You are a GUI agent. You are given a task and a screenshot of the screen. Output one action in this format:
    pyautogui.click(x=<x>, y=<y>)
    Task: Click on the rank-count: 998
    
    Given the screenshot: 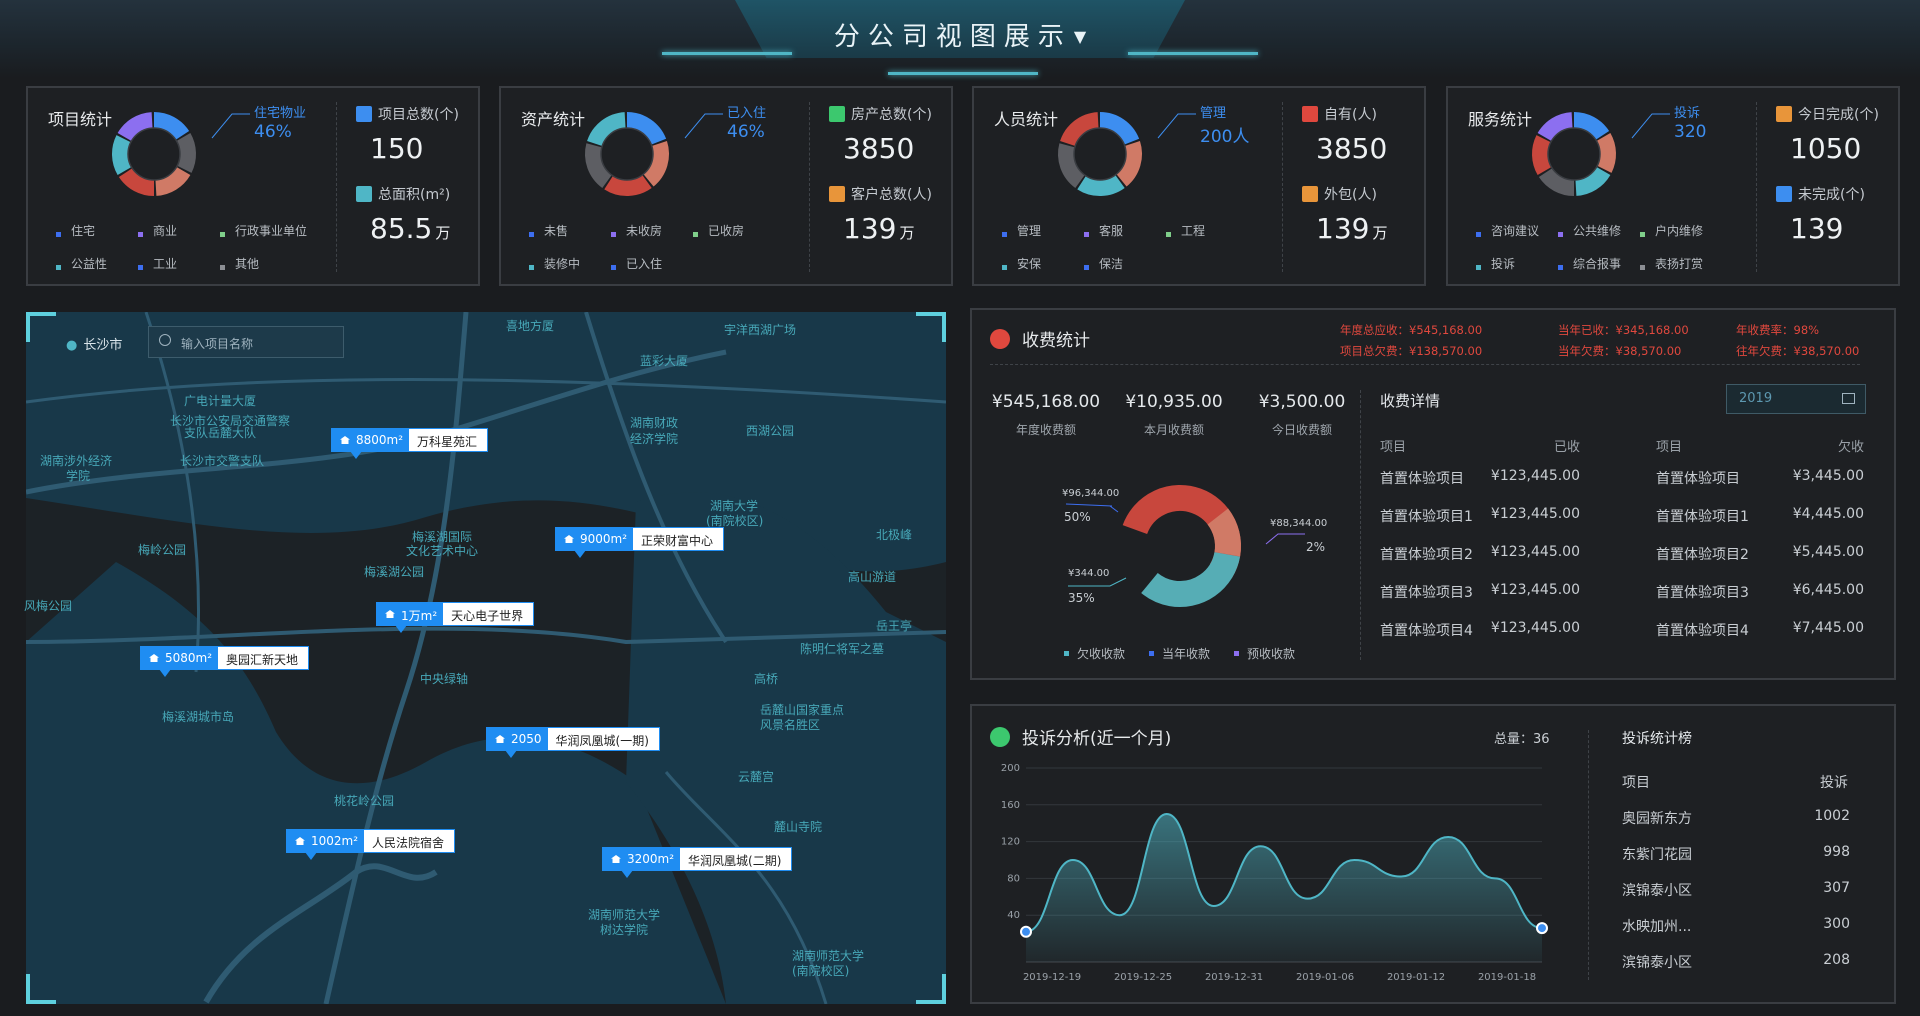 What is the action you would take?
    pyautogui.click(x=1836, y=852)
    